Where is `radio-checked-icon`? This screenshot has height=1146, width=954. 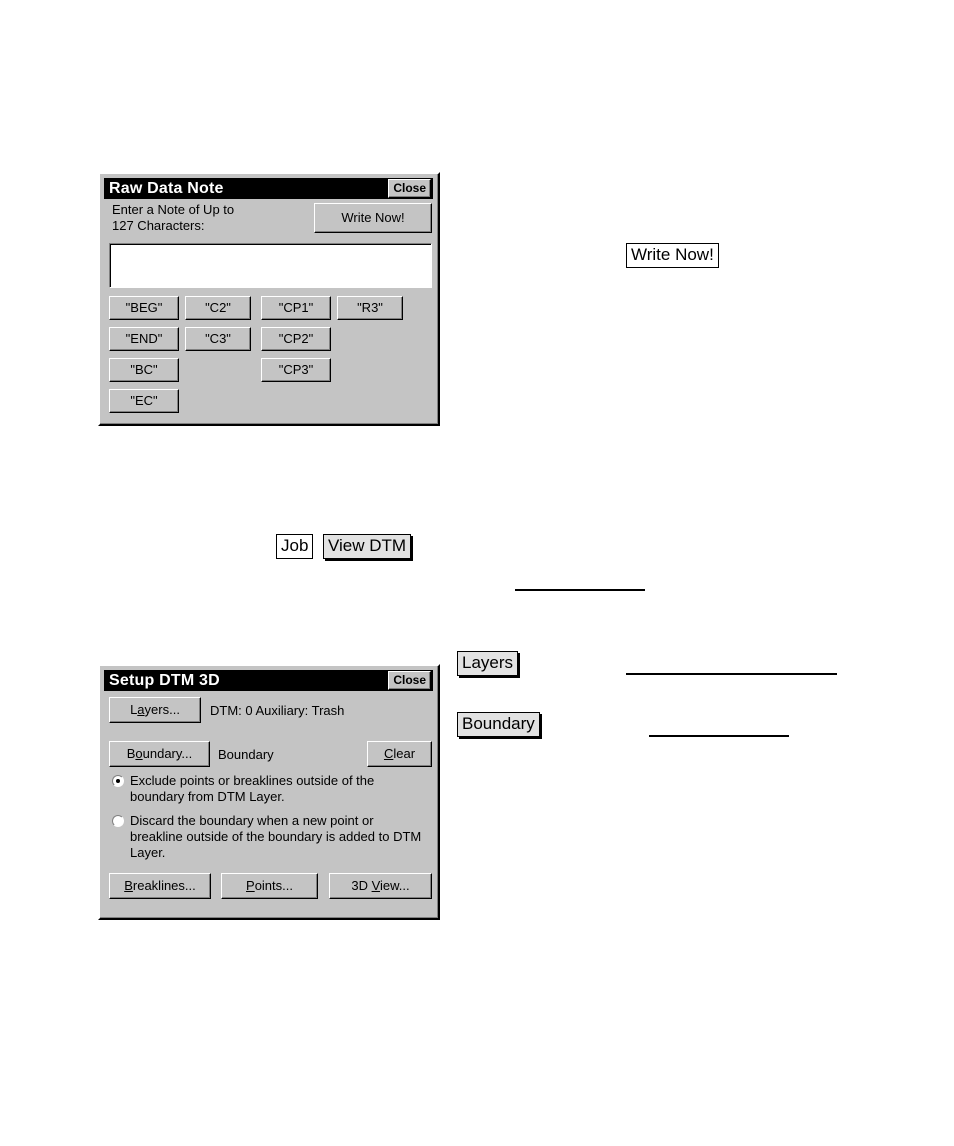 radio-checked-icon is located at coordinates (118, 781).